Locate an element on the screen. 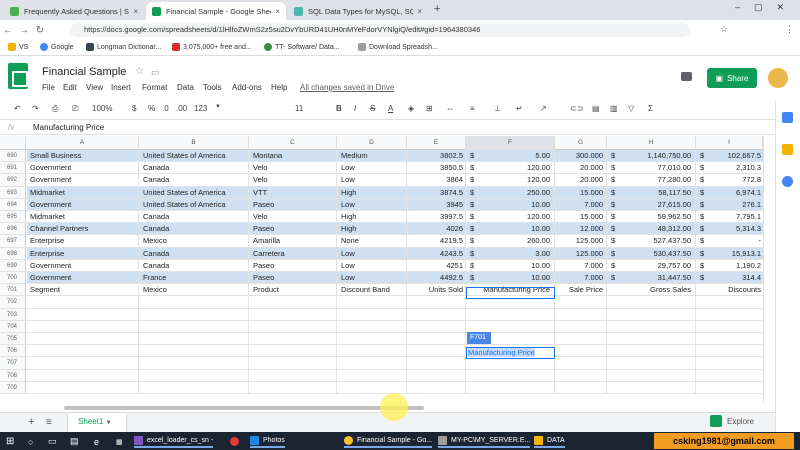  table-cell: - is located at coordinates (735, 240).